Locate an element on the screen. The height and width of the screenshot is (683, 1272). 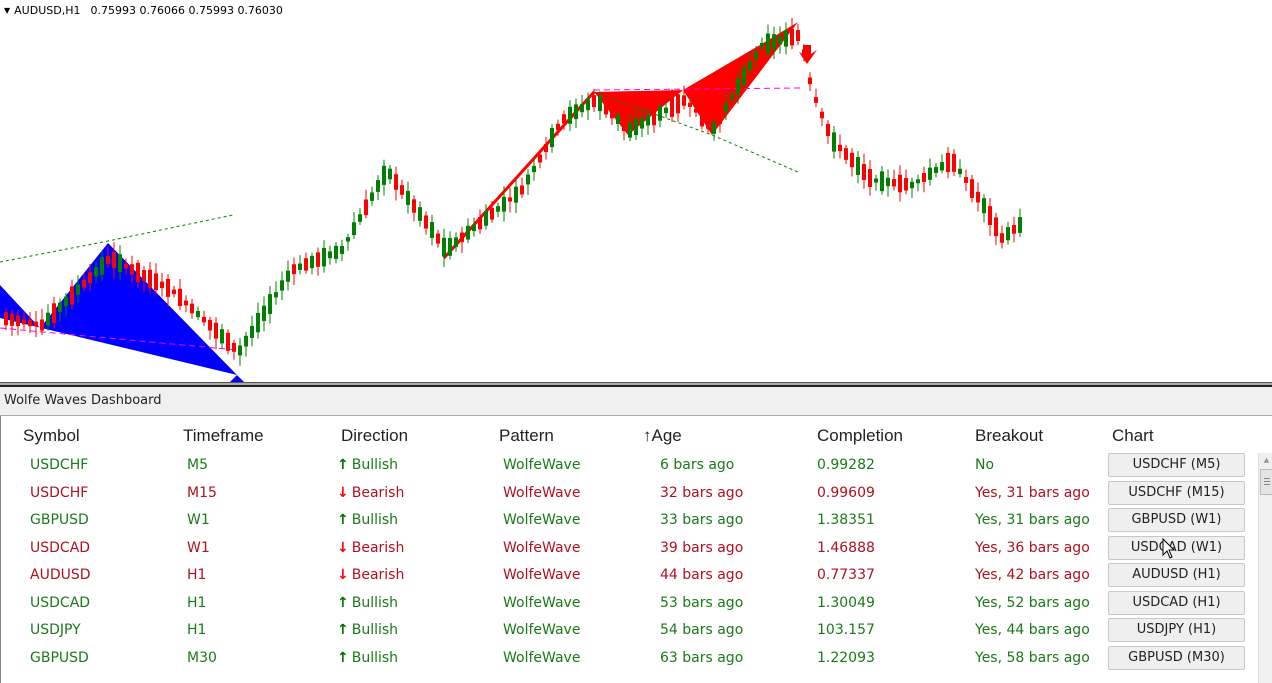
open-chart-button: GBPUSD (M30) is located at coordinates (1176, 657).